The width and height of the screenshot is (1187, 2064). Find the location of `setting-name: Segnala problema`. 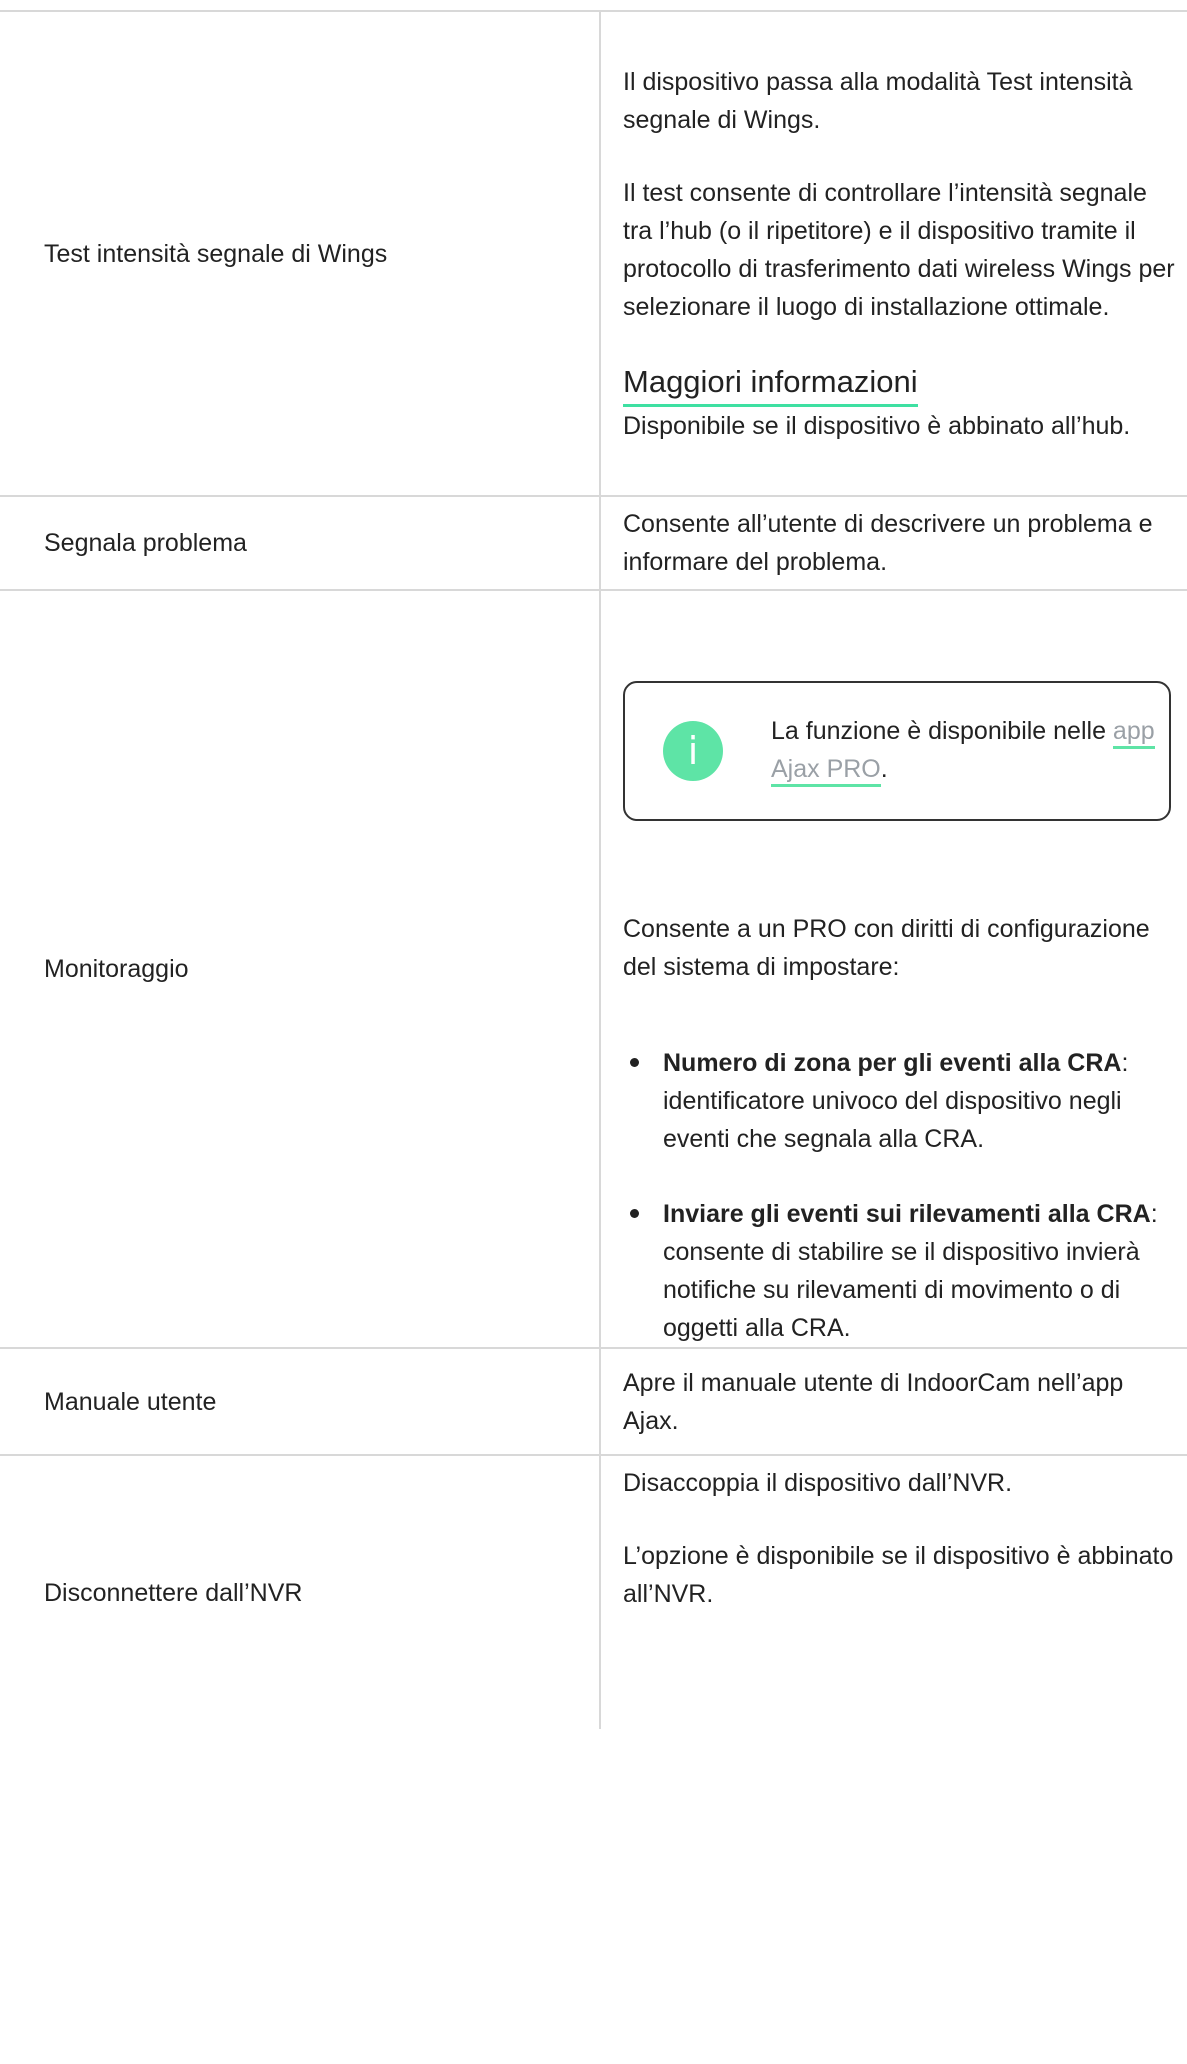

setting-name: Segnala problema is located at coordinates (300, 543).